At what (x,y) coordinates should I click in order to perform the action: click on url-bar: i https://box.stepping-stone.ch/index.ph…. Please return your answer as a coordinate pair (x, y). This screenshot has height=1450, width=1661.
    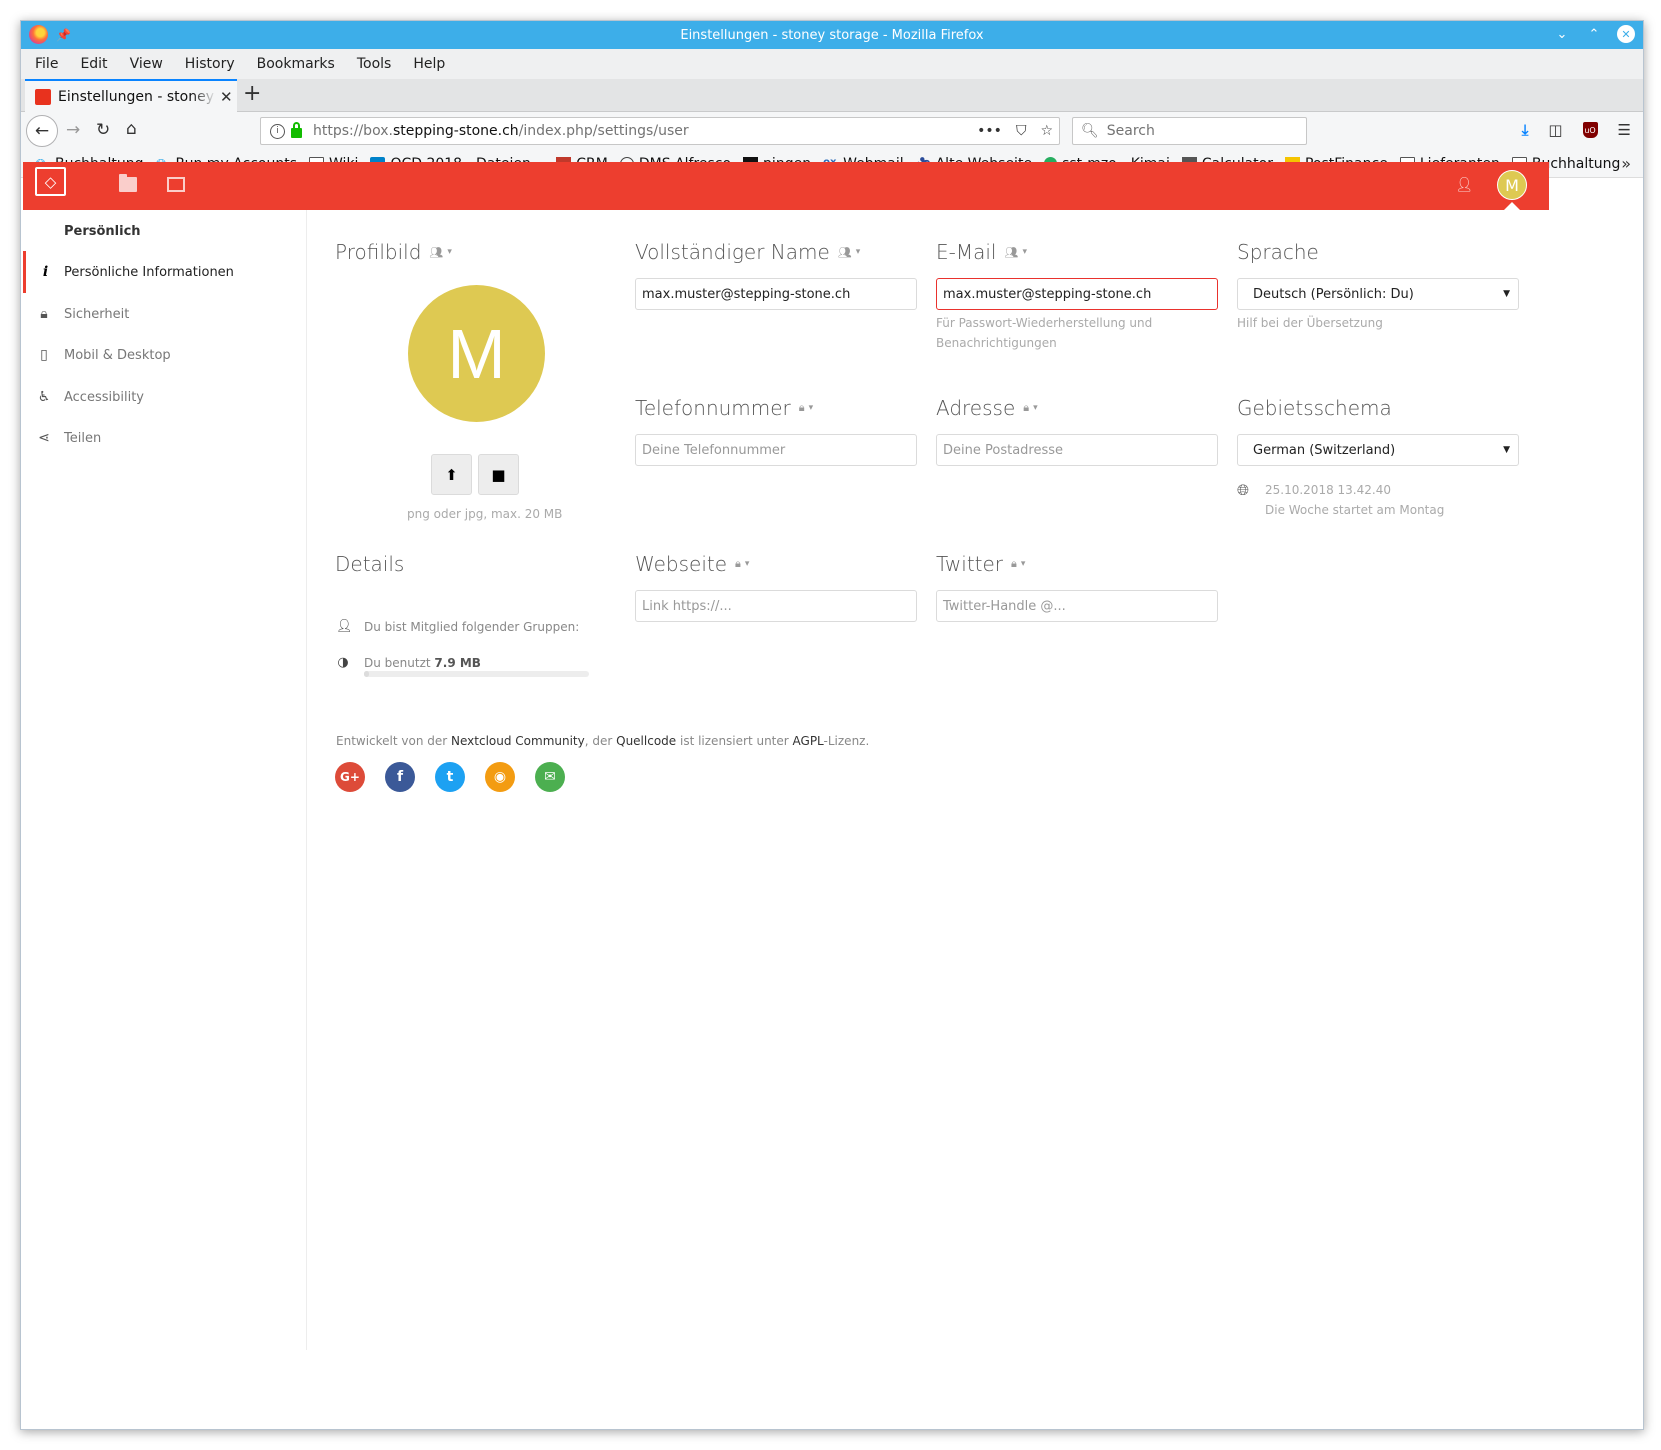
    Looking at the image, I should click on (660, 131).